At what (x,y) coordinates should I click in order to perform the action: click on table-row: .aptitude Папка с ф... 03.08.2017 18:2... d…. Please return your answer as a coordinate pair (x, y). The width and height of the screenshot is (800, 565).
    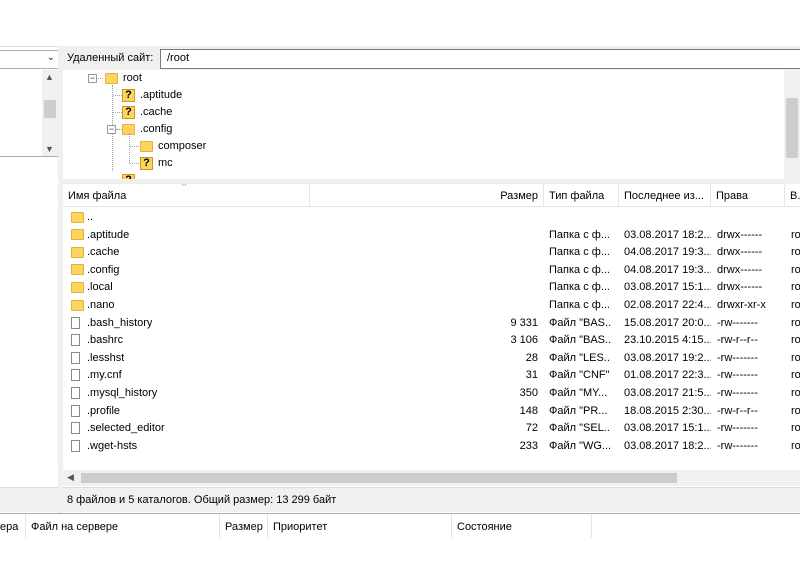
    Looking at the image, I should click on (431, 236).